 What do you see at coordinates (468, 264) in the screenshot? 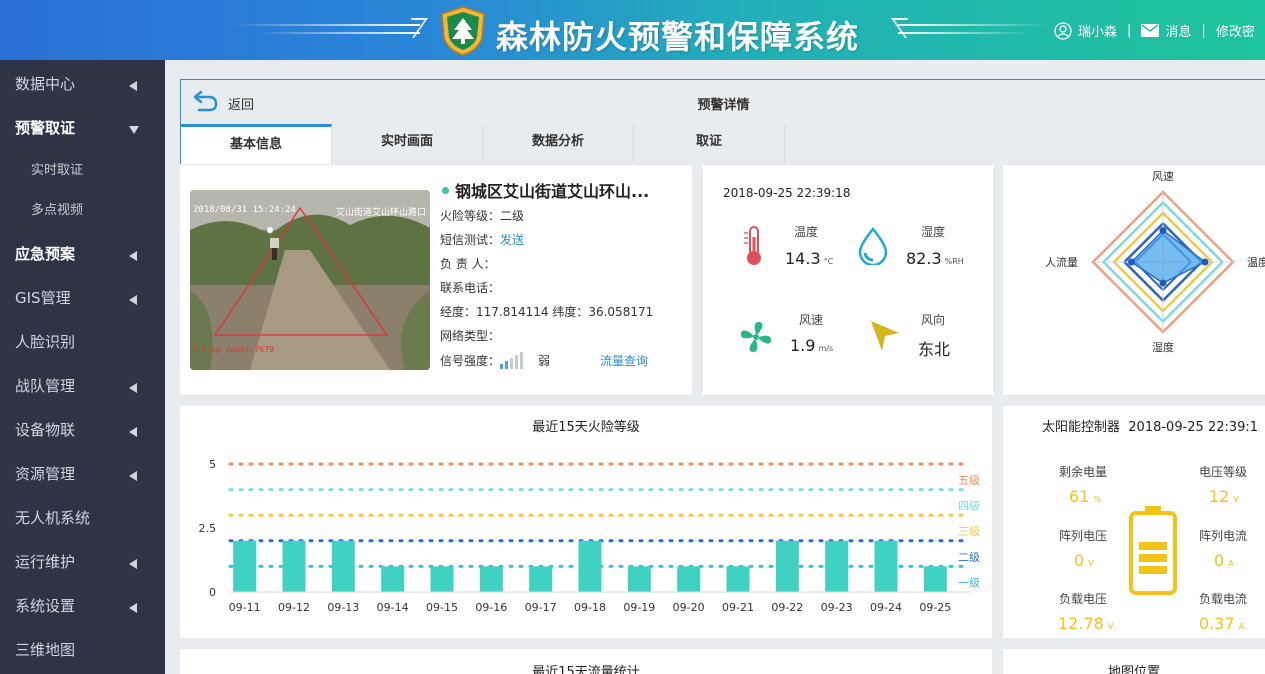
I see `owner: 负 责 人：` at bounding box center [468, 264].